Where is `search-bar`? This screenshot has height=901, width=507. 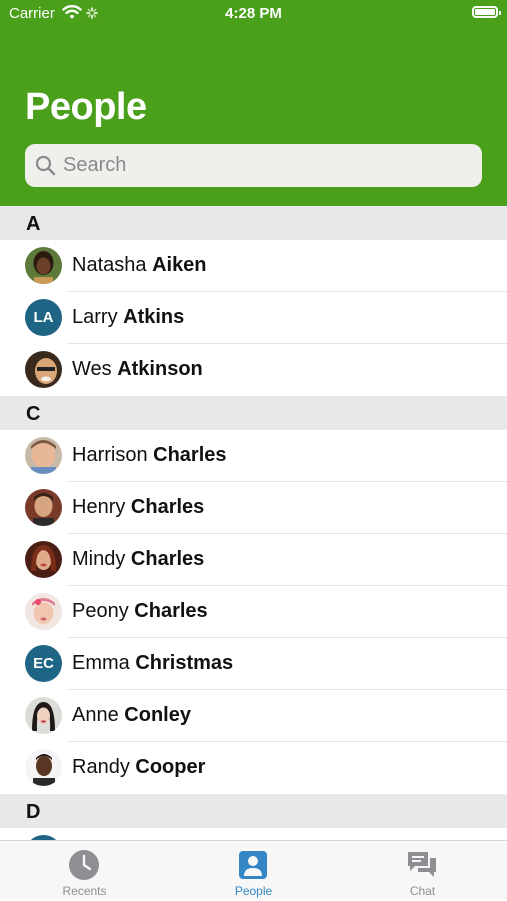 search-bar is located at coordinates (253, 165).